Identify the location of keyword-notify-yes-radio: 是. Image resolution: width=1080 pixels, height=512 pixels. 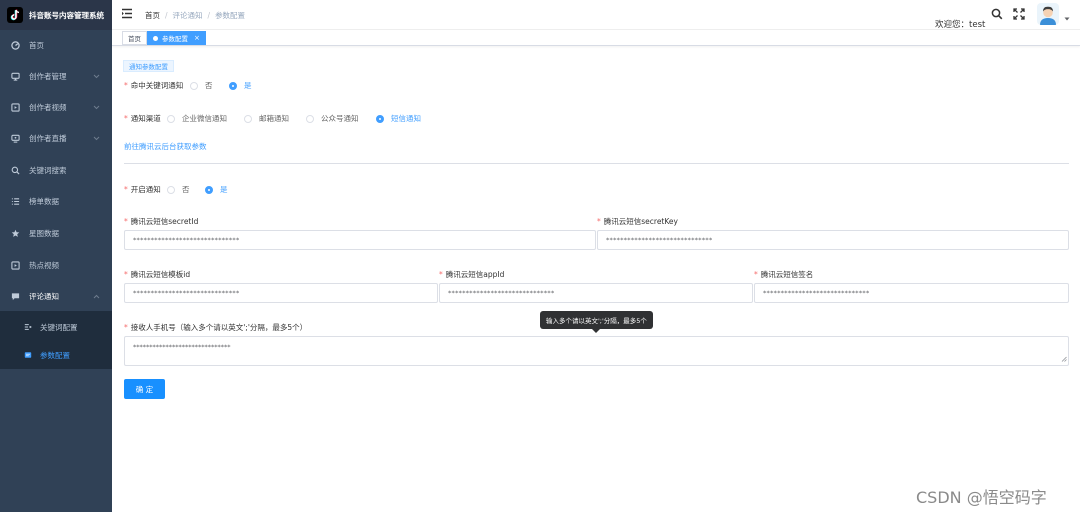
(240, 85).